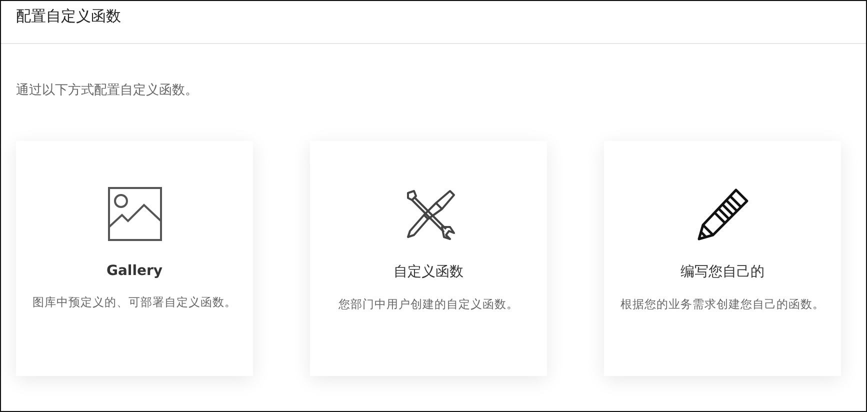 Image resolution: width=867 pixels, height=412 pixels. Describe the element at coordinates (134, 302) in the screenshot. I see `card-description: 图库中预定义的、可部署自定义函数。` at that location.